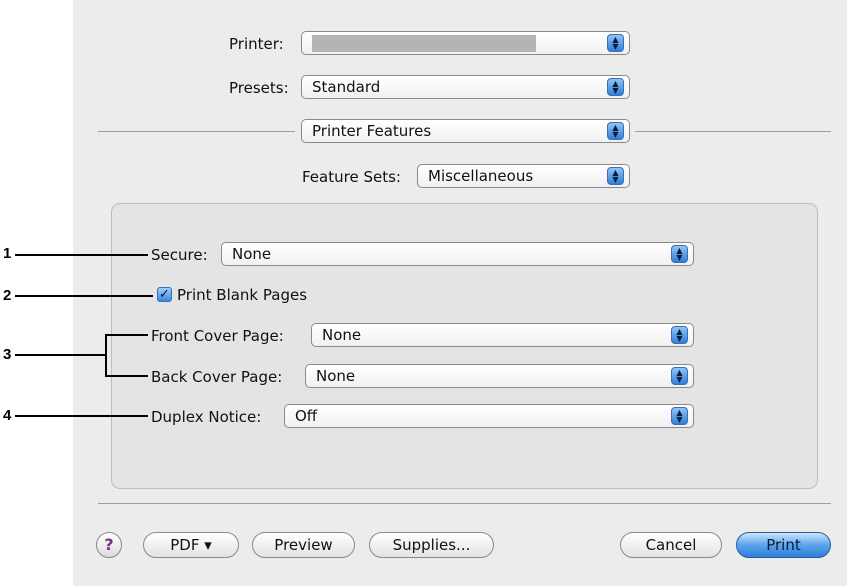  I want to click on feature-sets-popup: Miscellaneous ▲ ▼, so click(523, 176).